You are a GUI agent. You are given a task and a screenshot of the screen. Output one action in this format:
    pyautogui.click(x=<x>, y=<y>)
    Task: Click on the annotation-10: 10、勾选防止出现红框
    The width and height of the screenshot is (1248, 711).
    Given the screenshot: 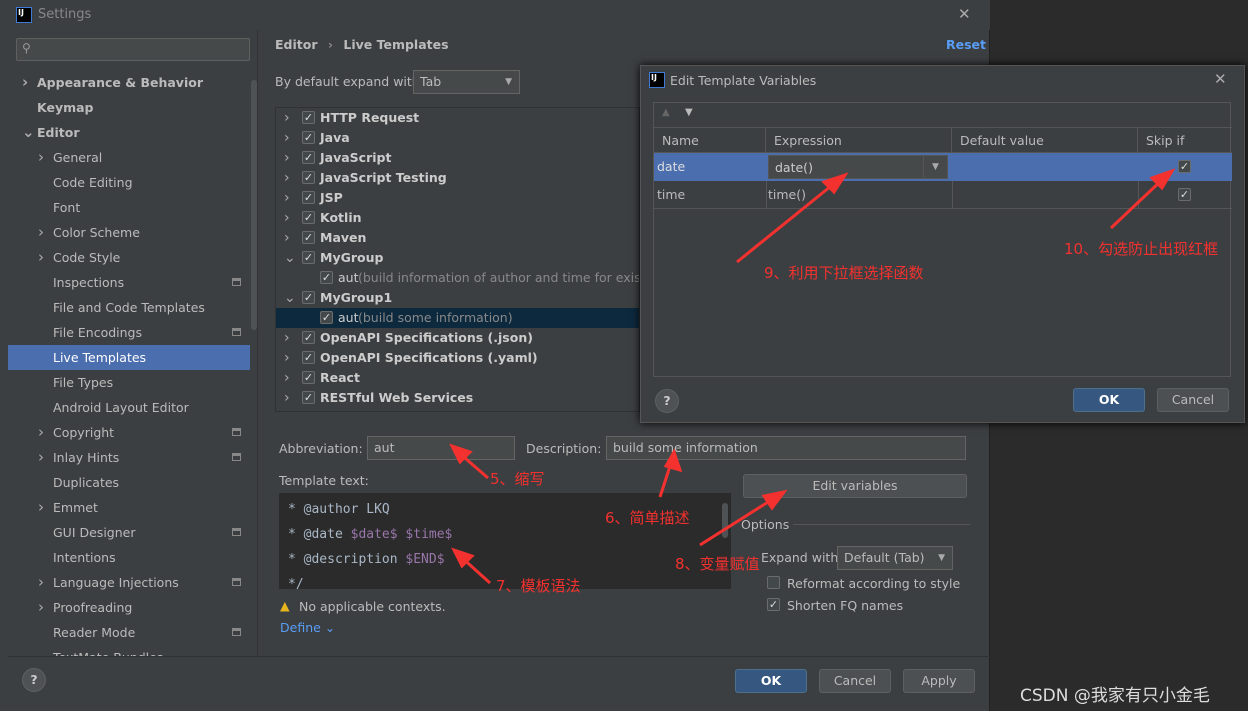 What is the action you would take?
    pyautogui.click(x=1141, y=249)
    